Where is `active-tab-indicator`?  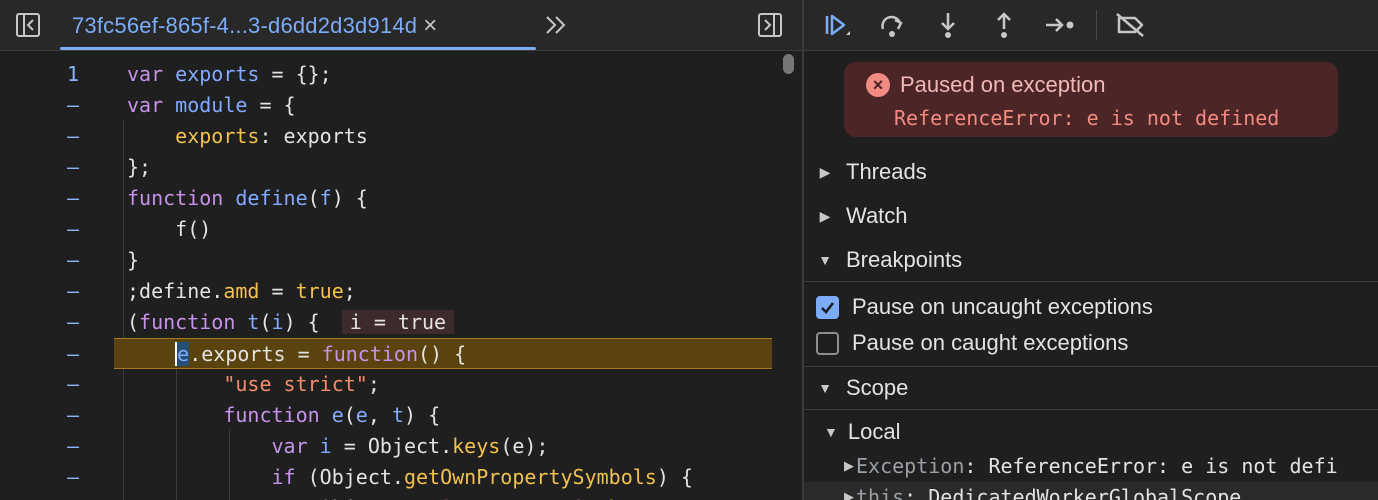 active-tab-indicator is located at coordinates (298, 48).